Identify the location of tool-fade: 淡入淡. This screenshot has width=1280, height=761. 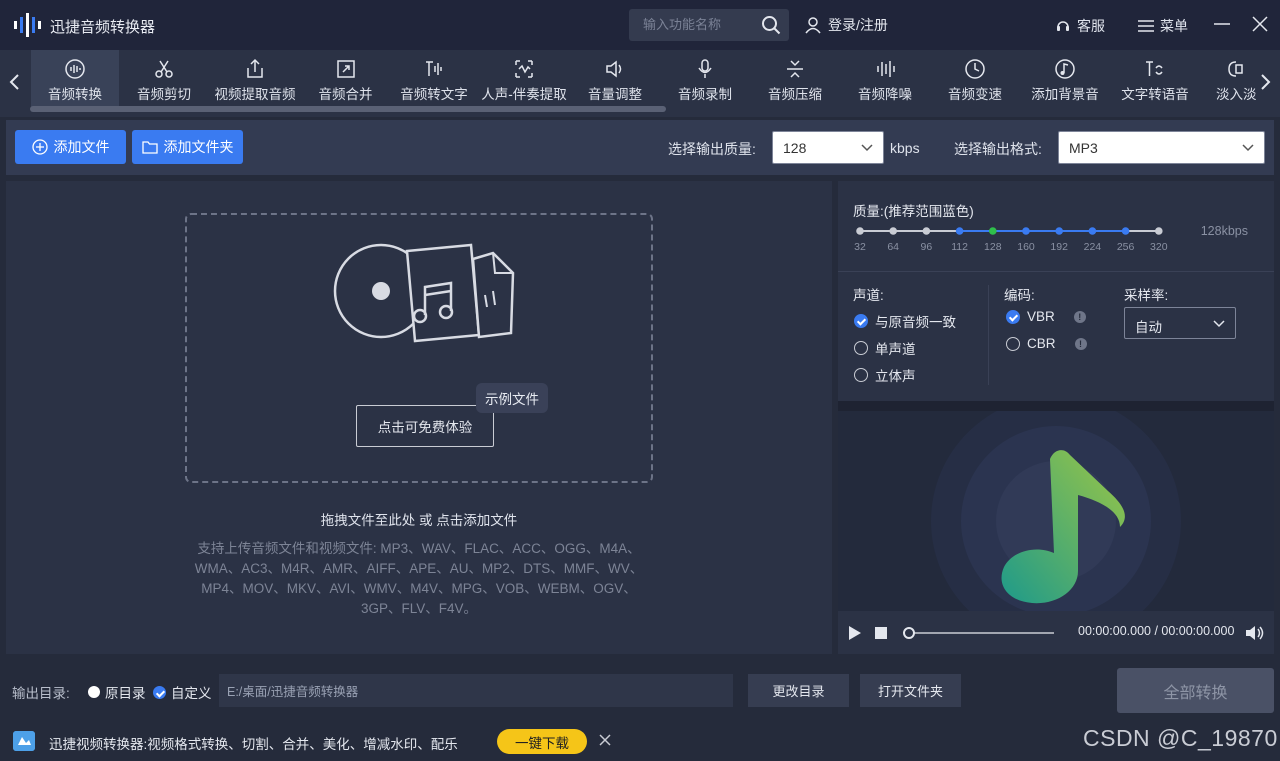
(1228, 79).